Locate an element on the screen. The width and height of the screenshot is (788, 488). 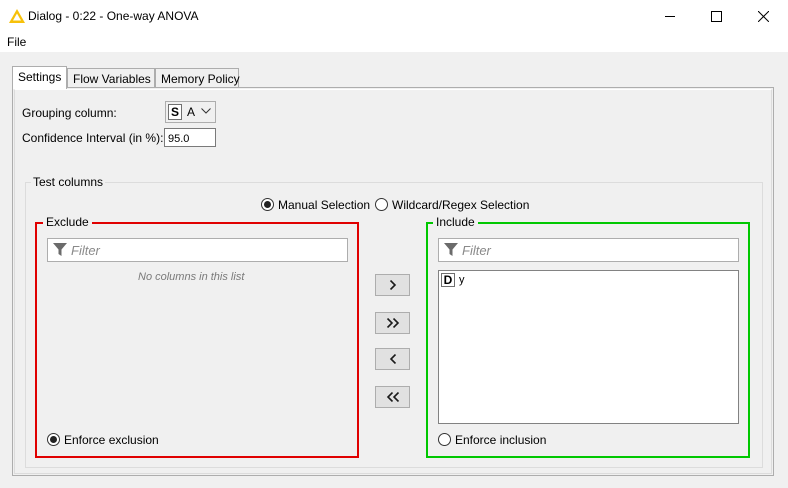
list-item: D y is located at coordinates (588, 280).